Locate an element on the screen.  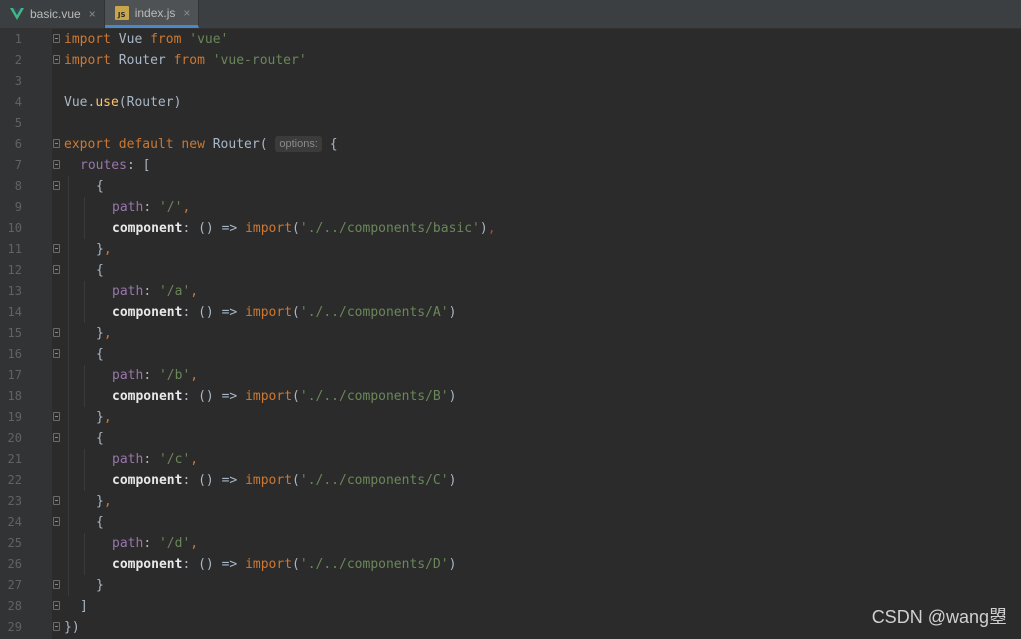
code-text: Vue.use(Router) is located at coordinates (123, 102).